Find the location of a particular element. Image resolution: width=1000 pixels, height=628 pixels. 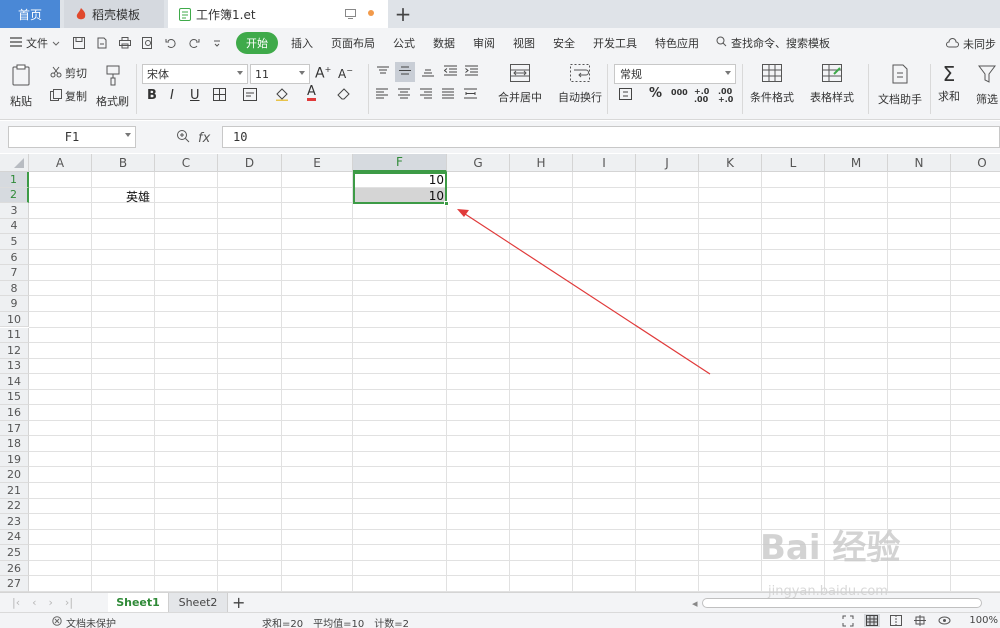

unsaved-dot-icon is located at coordinates (371, 13).